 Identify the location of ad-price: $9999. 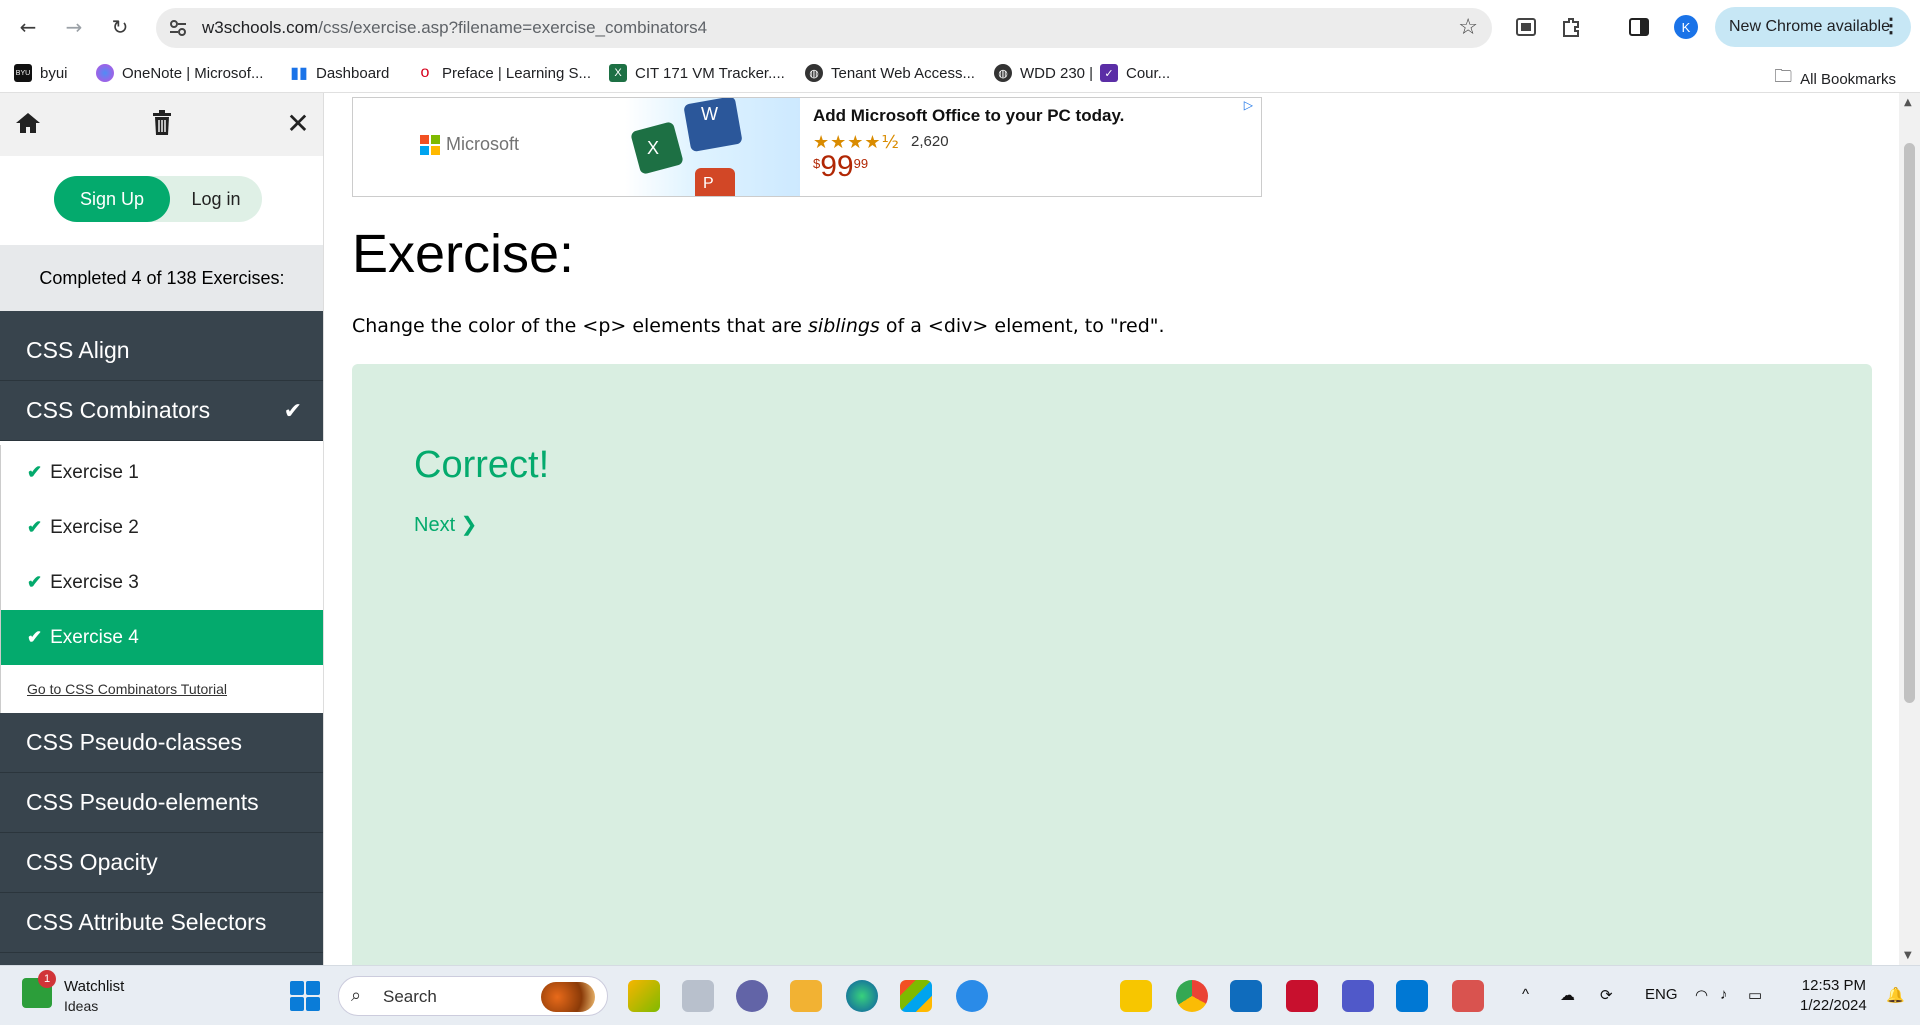
(840, 167).